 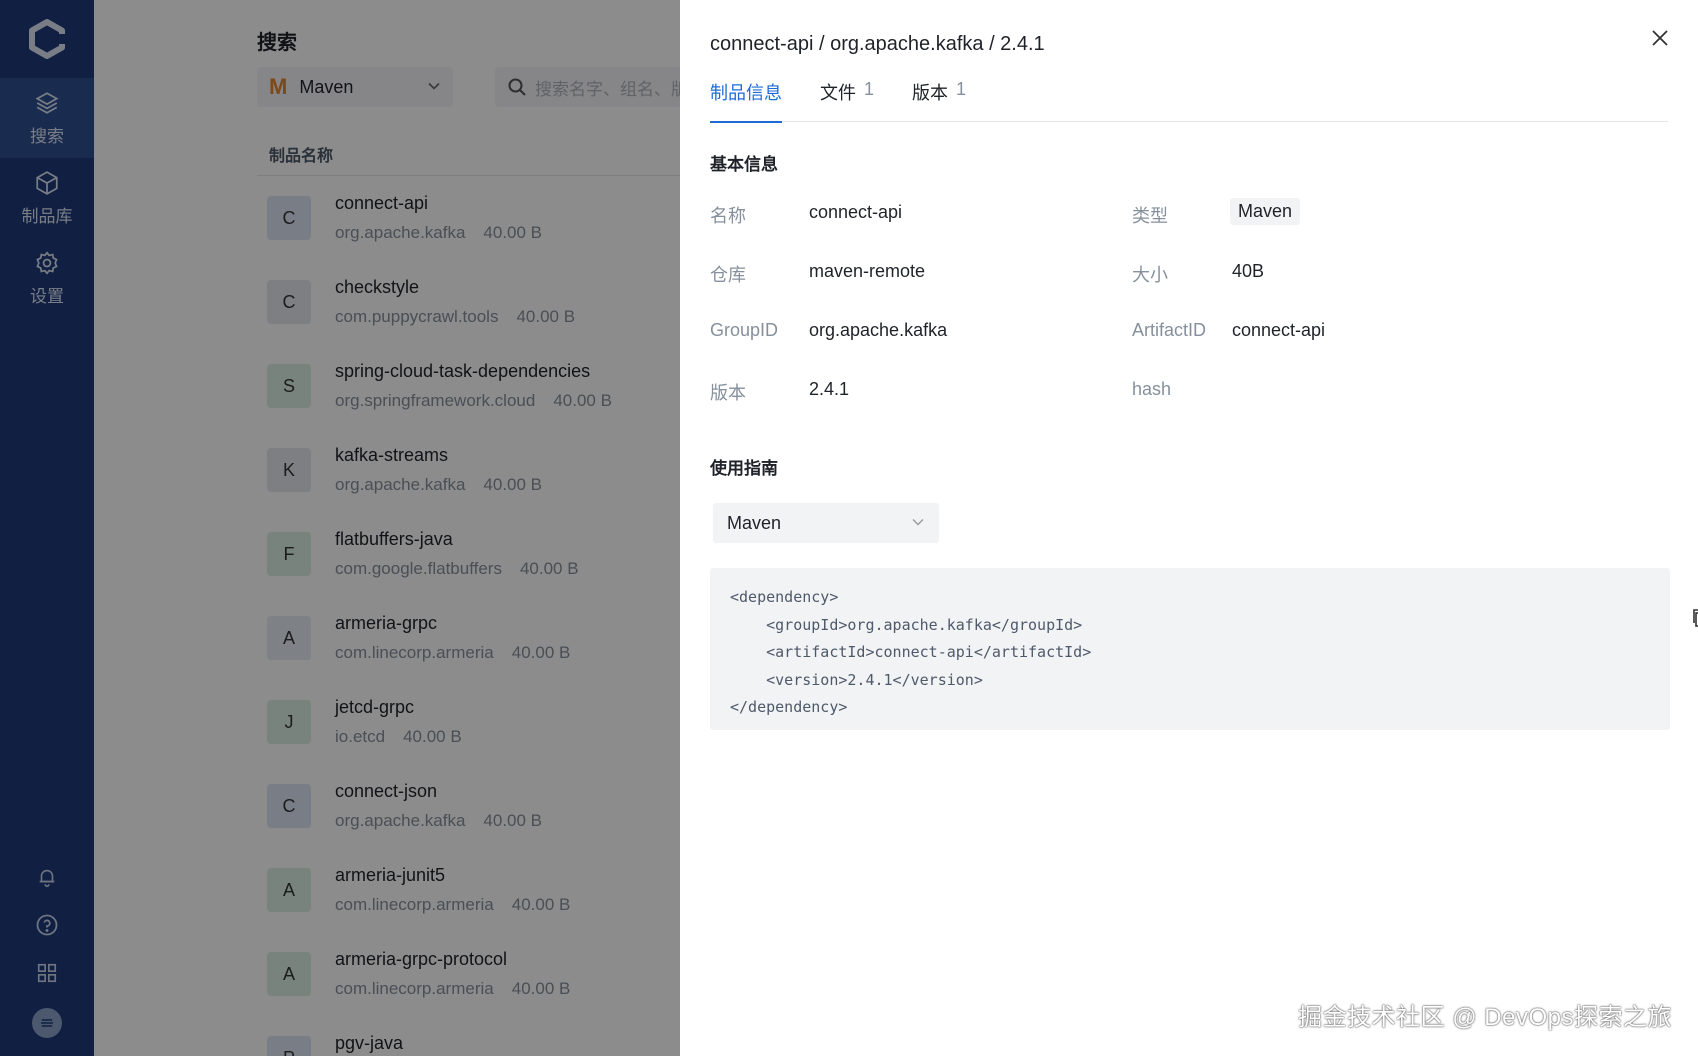 I want to click on type-badge: Maven, so click(x=1265, y=211).